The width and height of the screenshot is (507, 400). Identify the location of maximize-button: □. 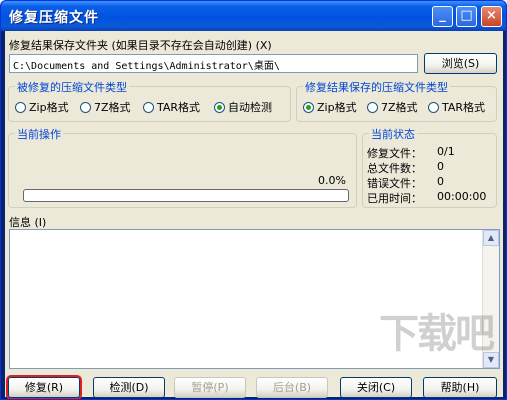
(466, 16).